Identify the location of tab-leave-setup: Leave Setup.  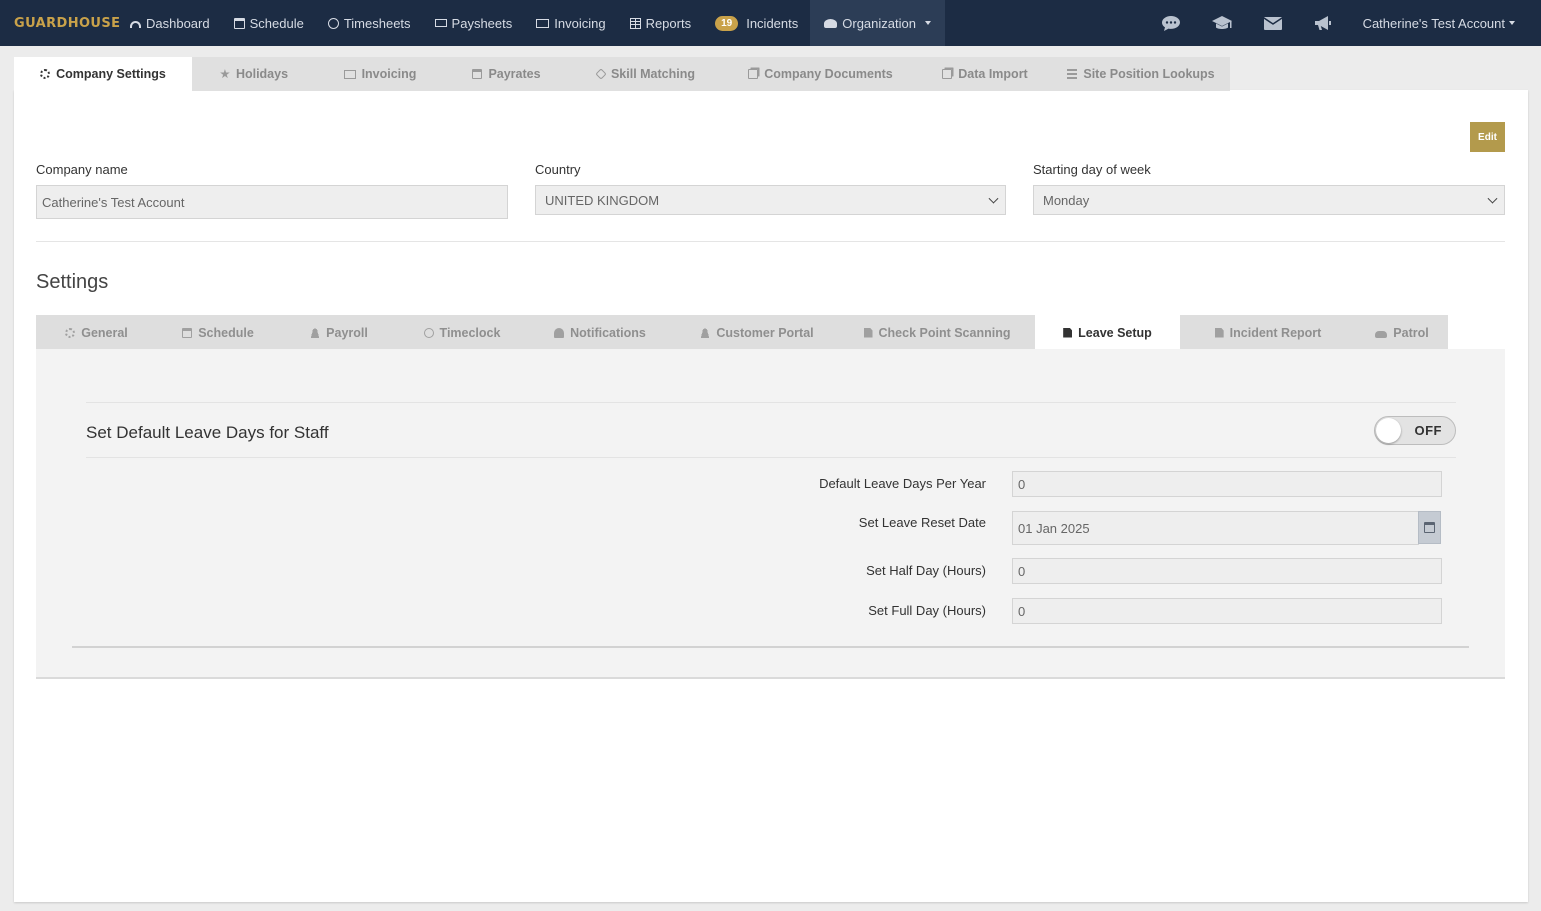
(1107, 332).